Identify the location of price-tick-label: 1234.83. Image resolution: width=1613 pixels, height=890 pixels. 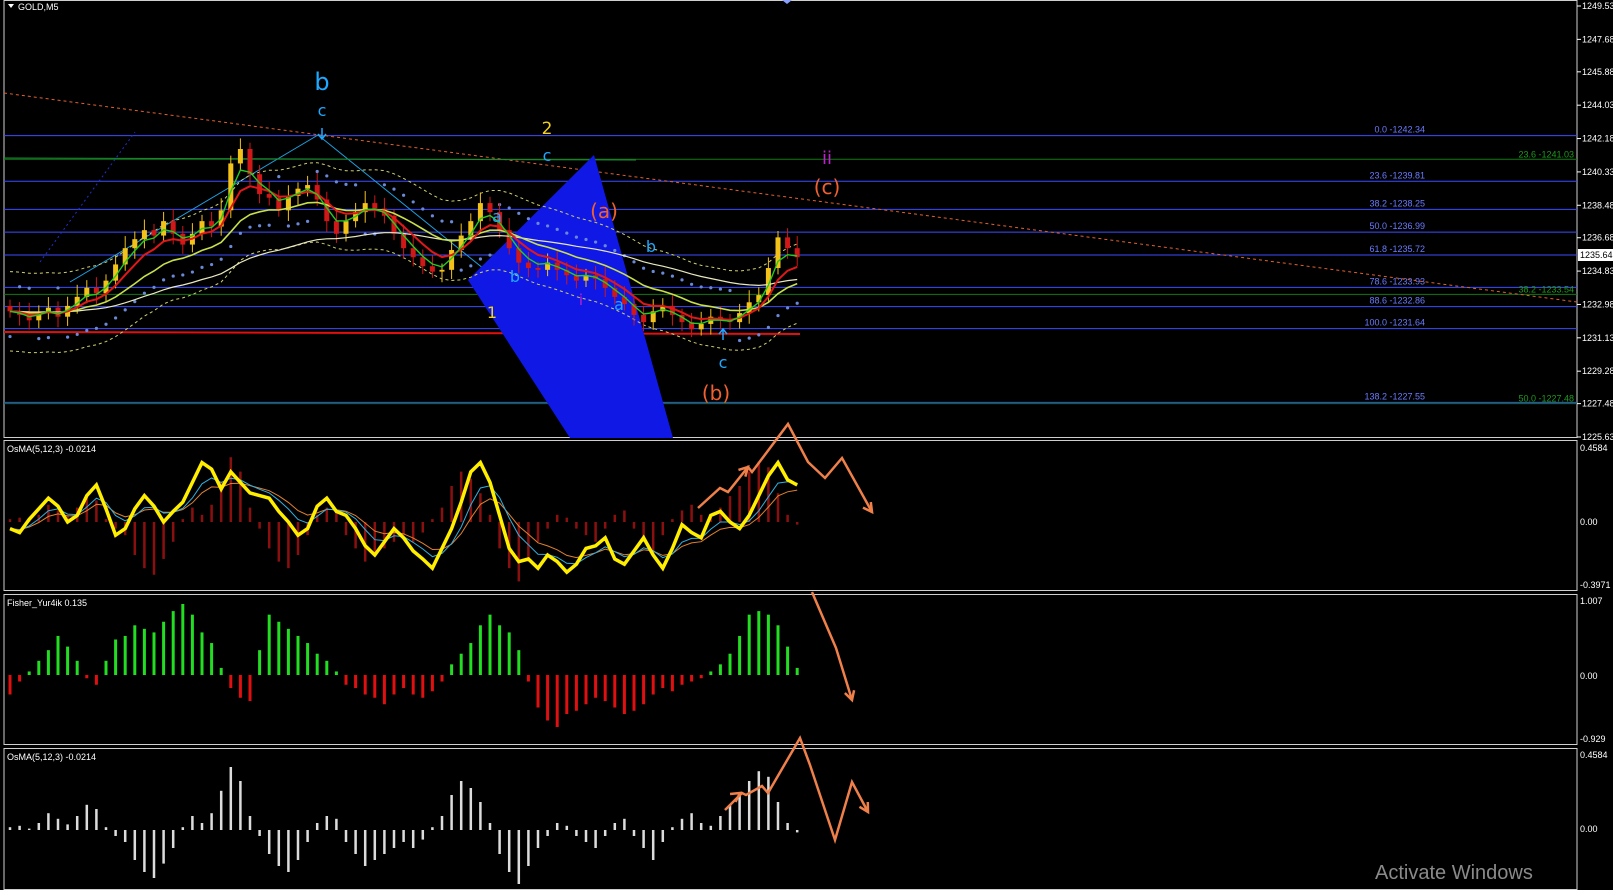
(1597, 271).